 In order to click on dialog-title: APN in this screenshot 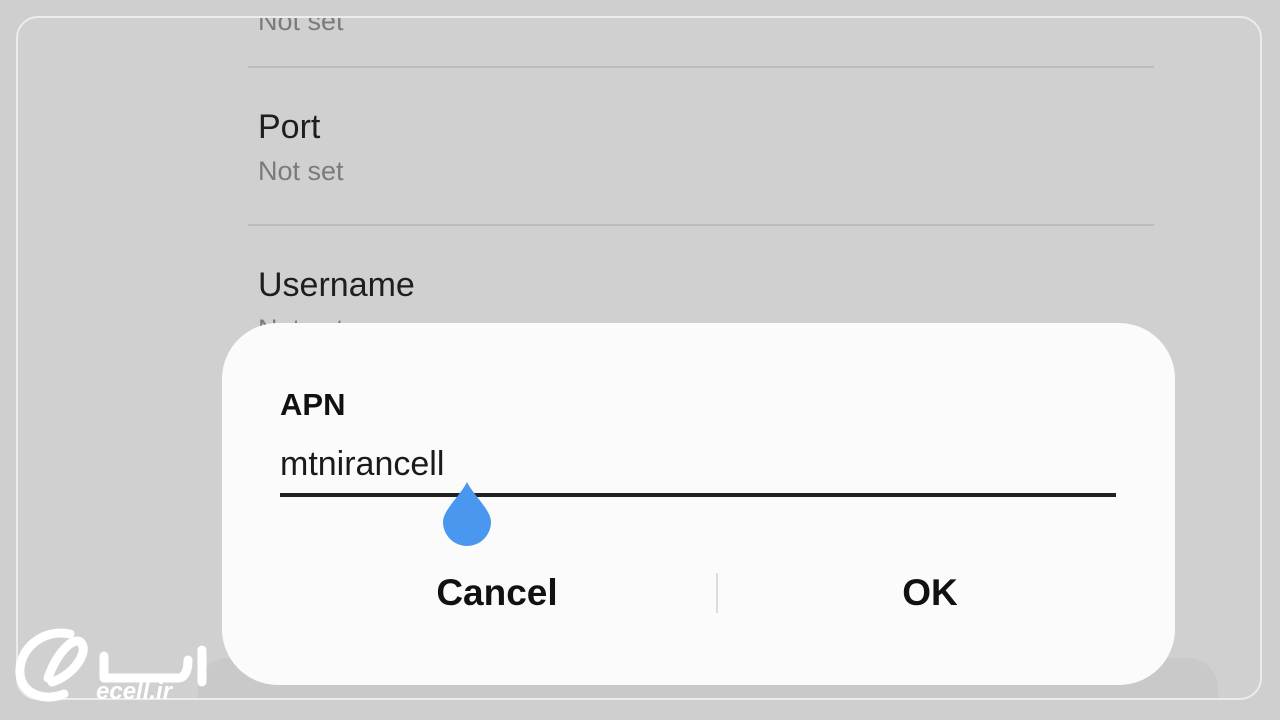, I will do `click(313, 404)`.